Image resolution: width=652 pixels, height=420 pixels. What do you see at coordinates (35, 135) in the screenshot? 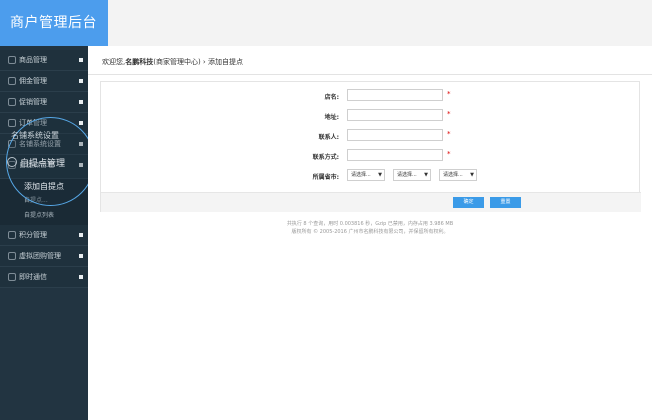
I see `magnified-system-settings: 名铺系统设置` at bounding box center [35, 135].